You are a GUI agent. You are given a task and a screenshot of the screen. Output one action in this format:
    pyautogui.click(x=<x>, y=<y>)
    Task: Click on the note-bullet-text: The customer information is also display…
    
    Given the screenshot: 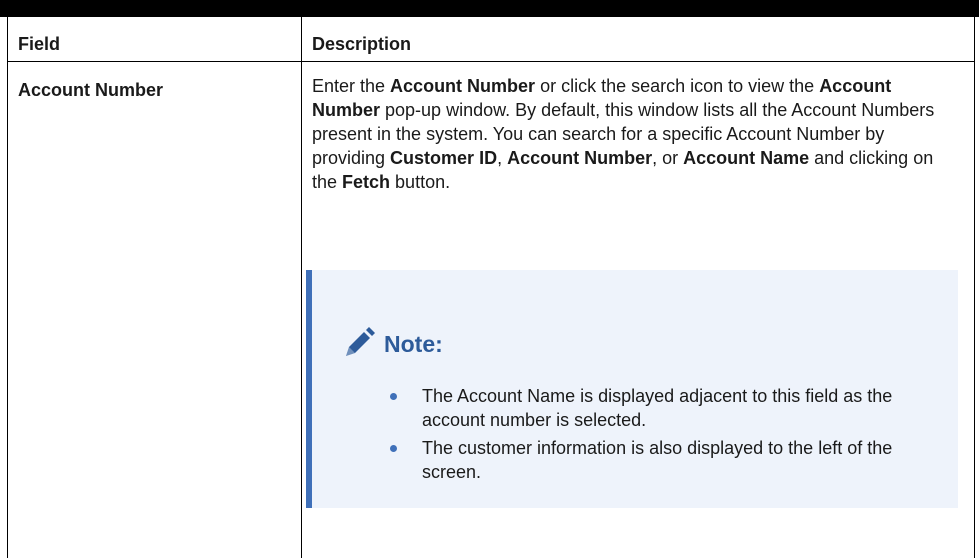 What is the action you would take?
    pyautogui.click(x=657, y=460)
    